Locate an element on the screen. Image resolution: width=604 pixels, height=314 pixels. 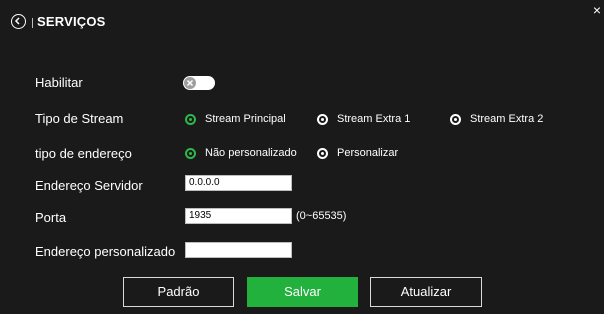
radio-personalizar-label: Personalizar is located at coordinates (368, 153).